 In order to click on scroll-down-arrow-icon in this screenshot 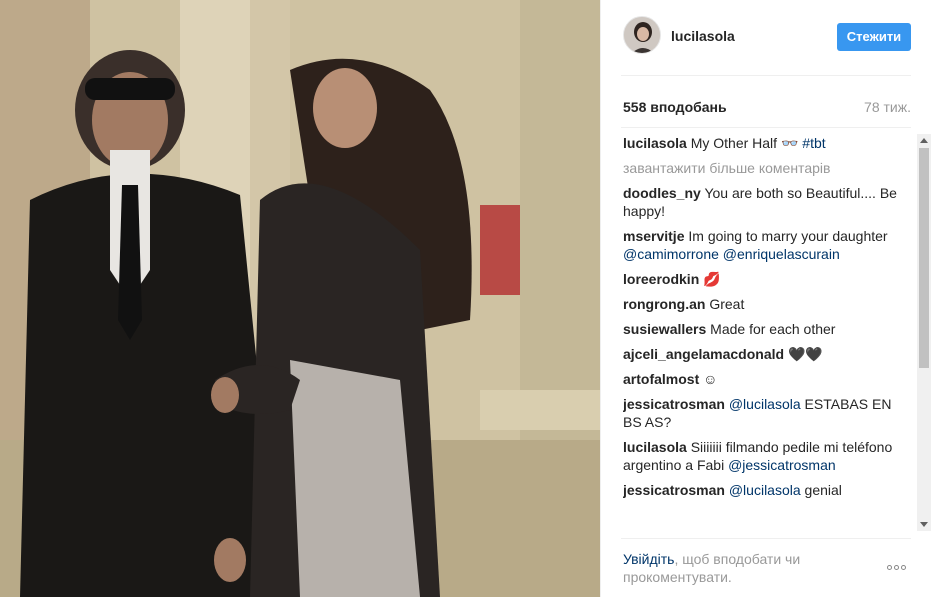, I will do `click(924, 524)`.